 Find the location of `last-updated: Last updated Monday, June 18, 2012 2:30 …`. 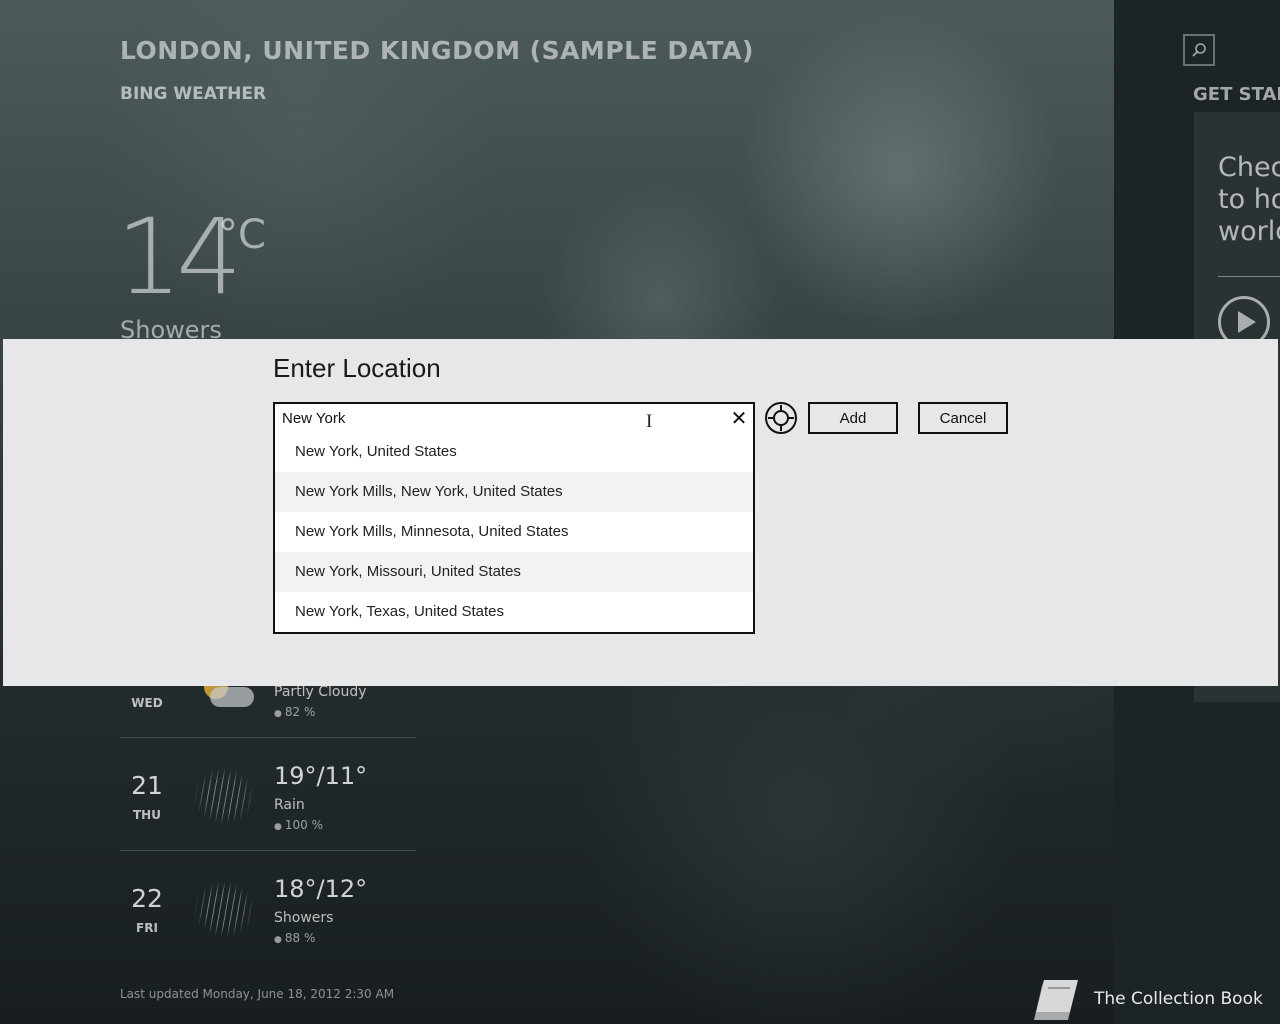

last-updated: Last updated Monday, June 18, 2012 2:30 … is located at coordinates (257, 994).